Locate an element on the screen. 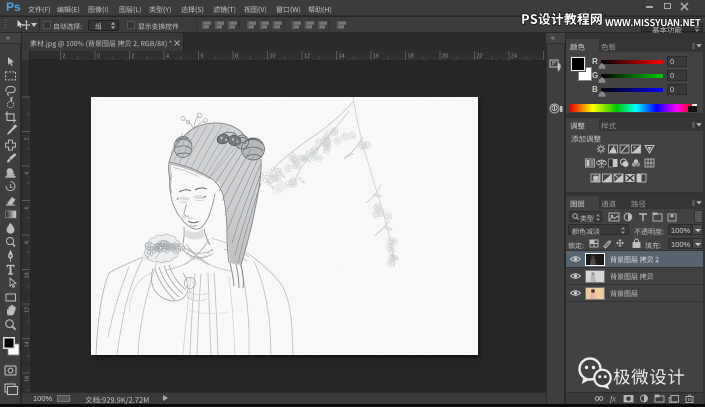 This screenshot has height=407, width=705. svg-text: 14 is located at coordinates (28, 344).